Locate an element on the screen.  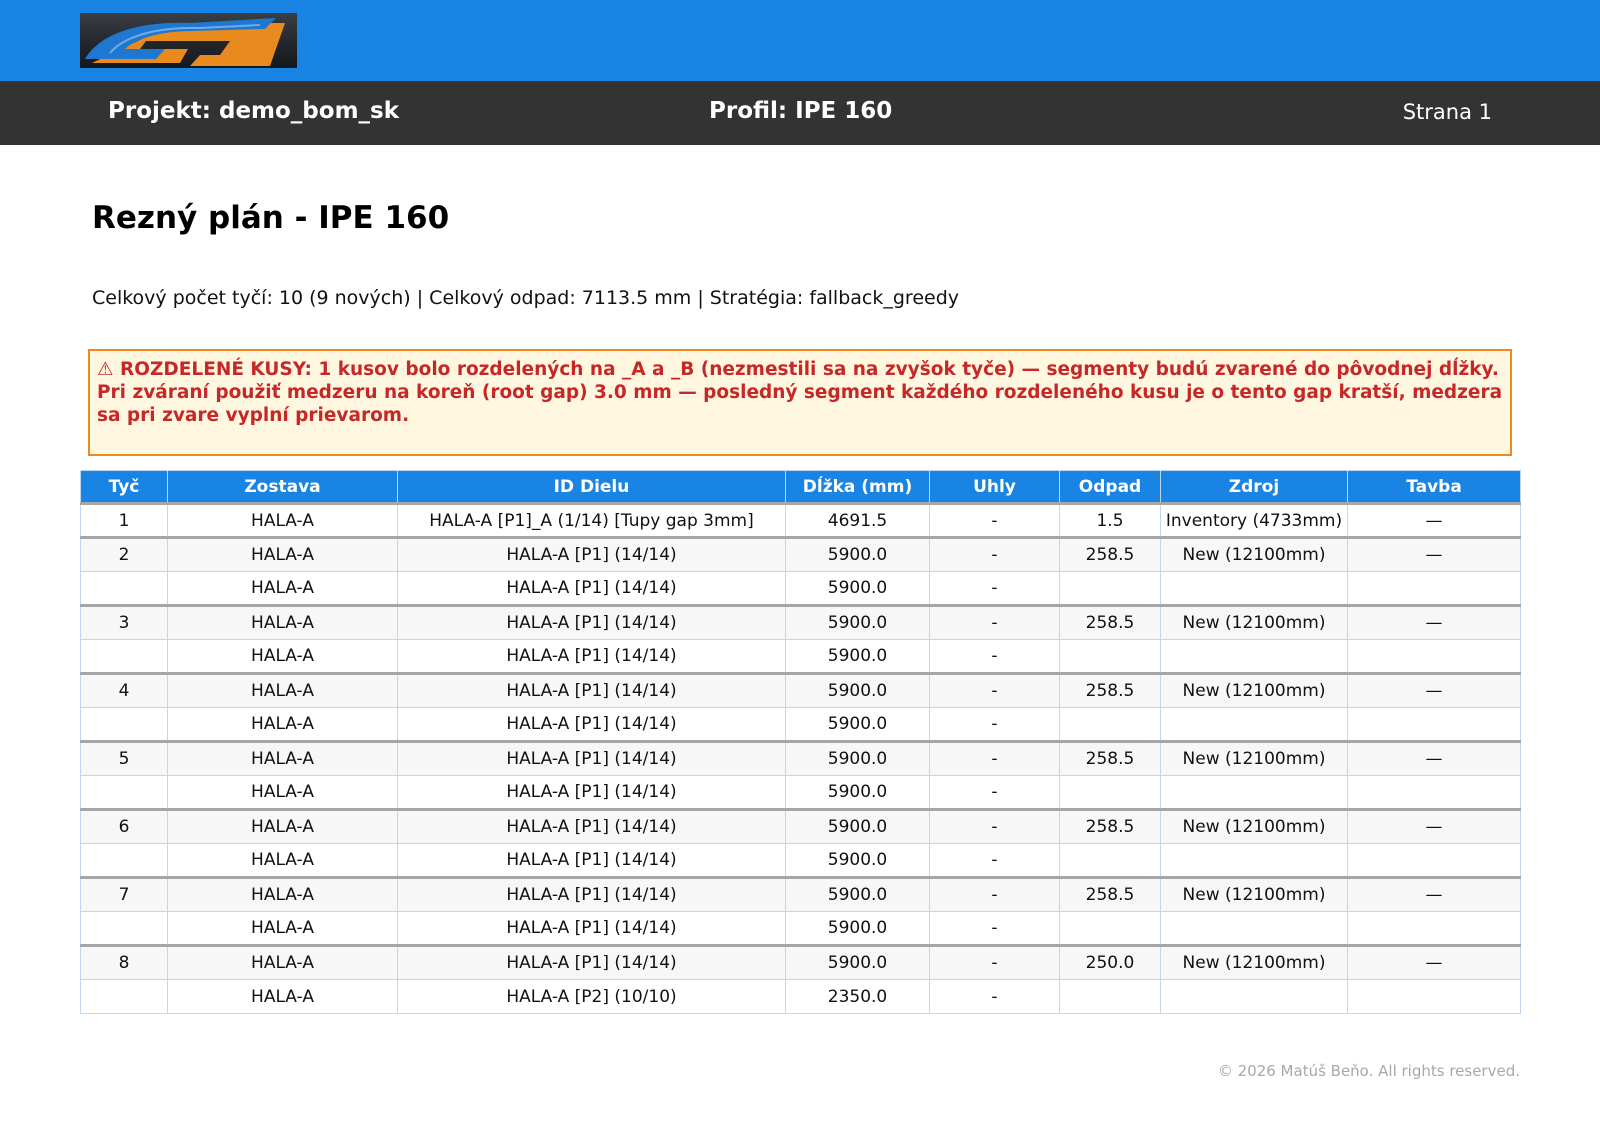
column-header-source: Zdroj is located at coordinates (1254, 487).